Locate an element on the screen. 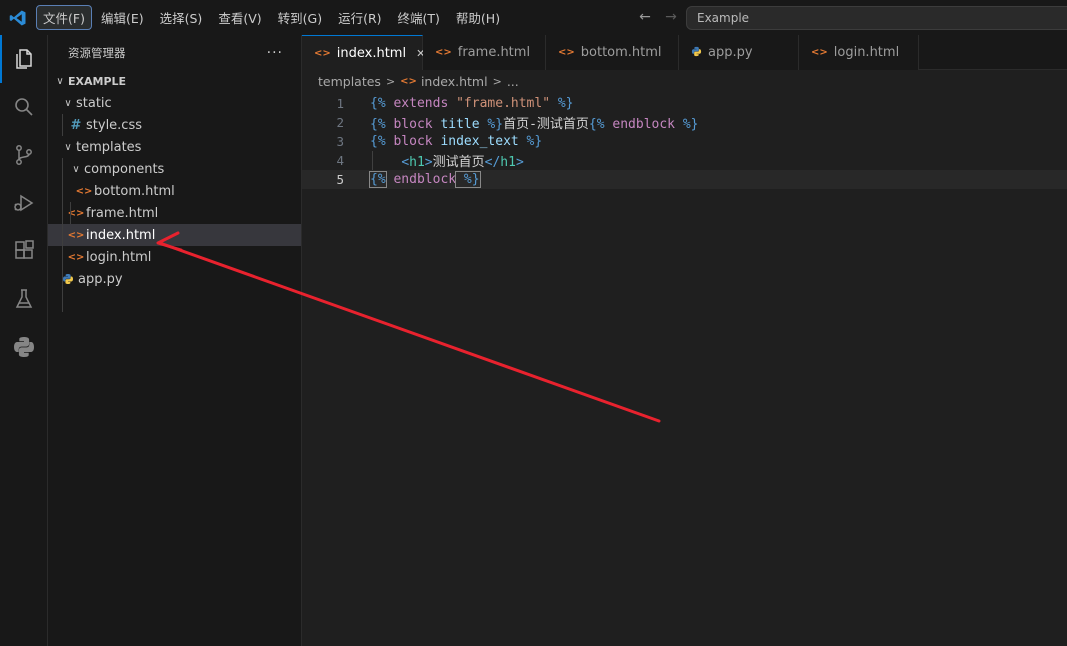 This screenshot has height=646, width=1067. tab-app-py: app.py is located at coordinates (739, 52).